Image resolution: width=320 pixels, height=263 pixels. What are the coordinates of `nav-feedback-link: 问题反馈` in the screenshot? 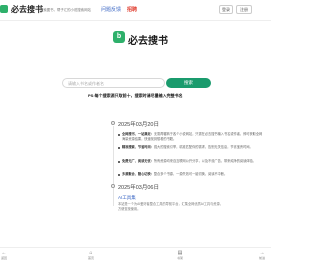 It's located at (111, 9).